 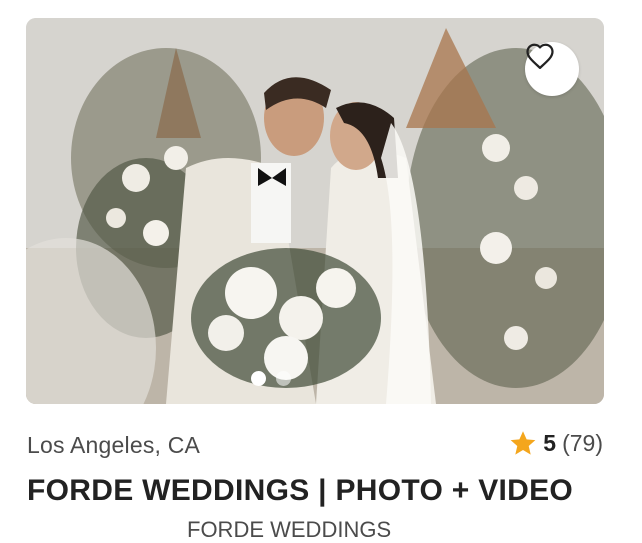 I want to click on vendor-rating: 5 (79), so click(x=556, y=443).